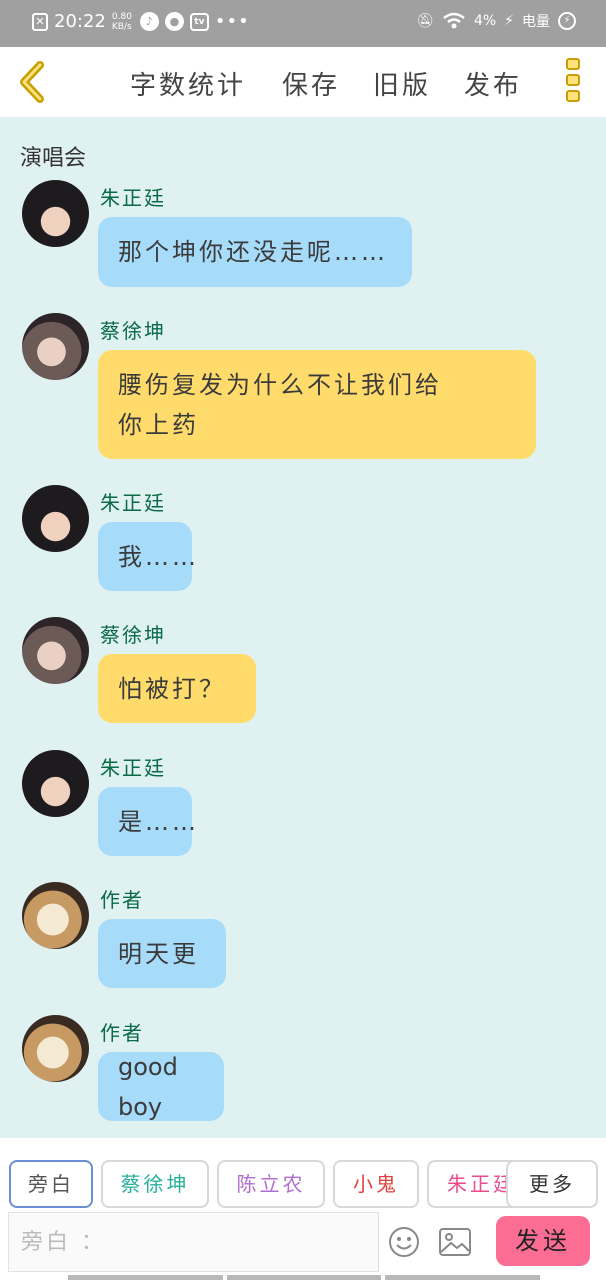 This screenshot has height=1280, width=606. What do you see at coordinates (161, 1086) in the screenshot?
I see `message-bubble: good boy` at bounding box center [161, 1086].